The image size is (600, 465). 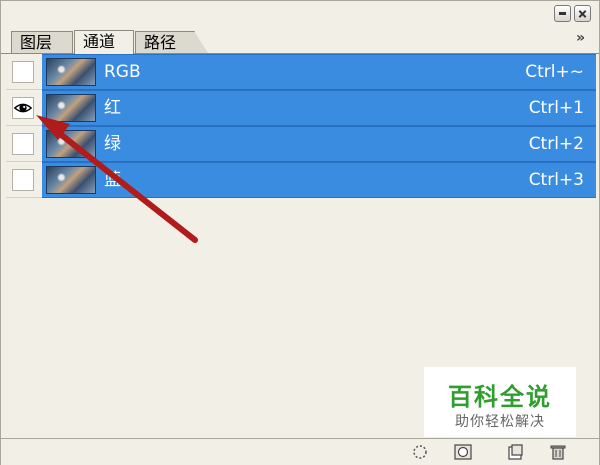 I want to click on tab-channels: 通道, so click(x=104, y=42).